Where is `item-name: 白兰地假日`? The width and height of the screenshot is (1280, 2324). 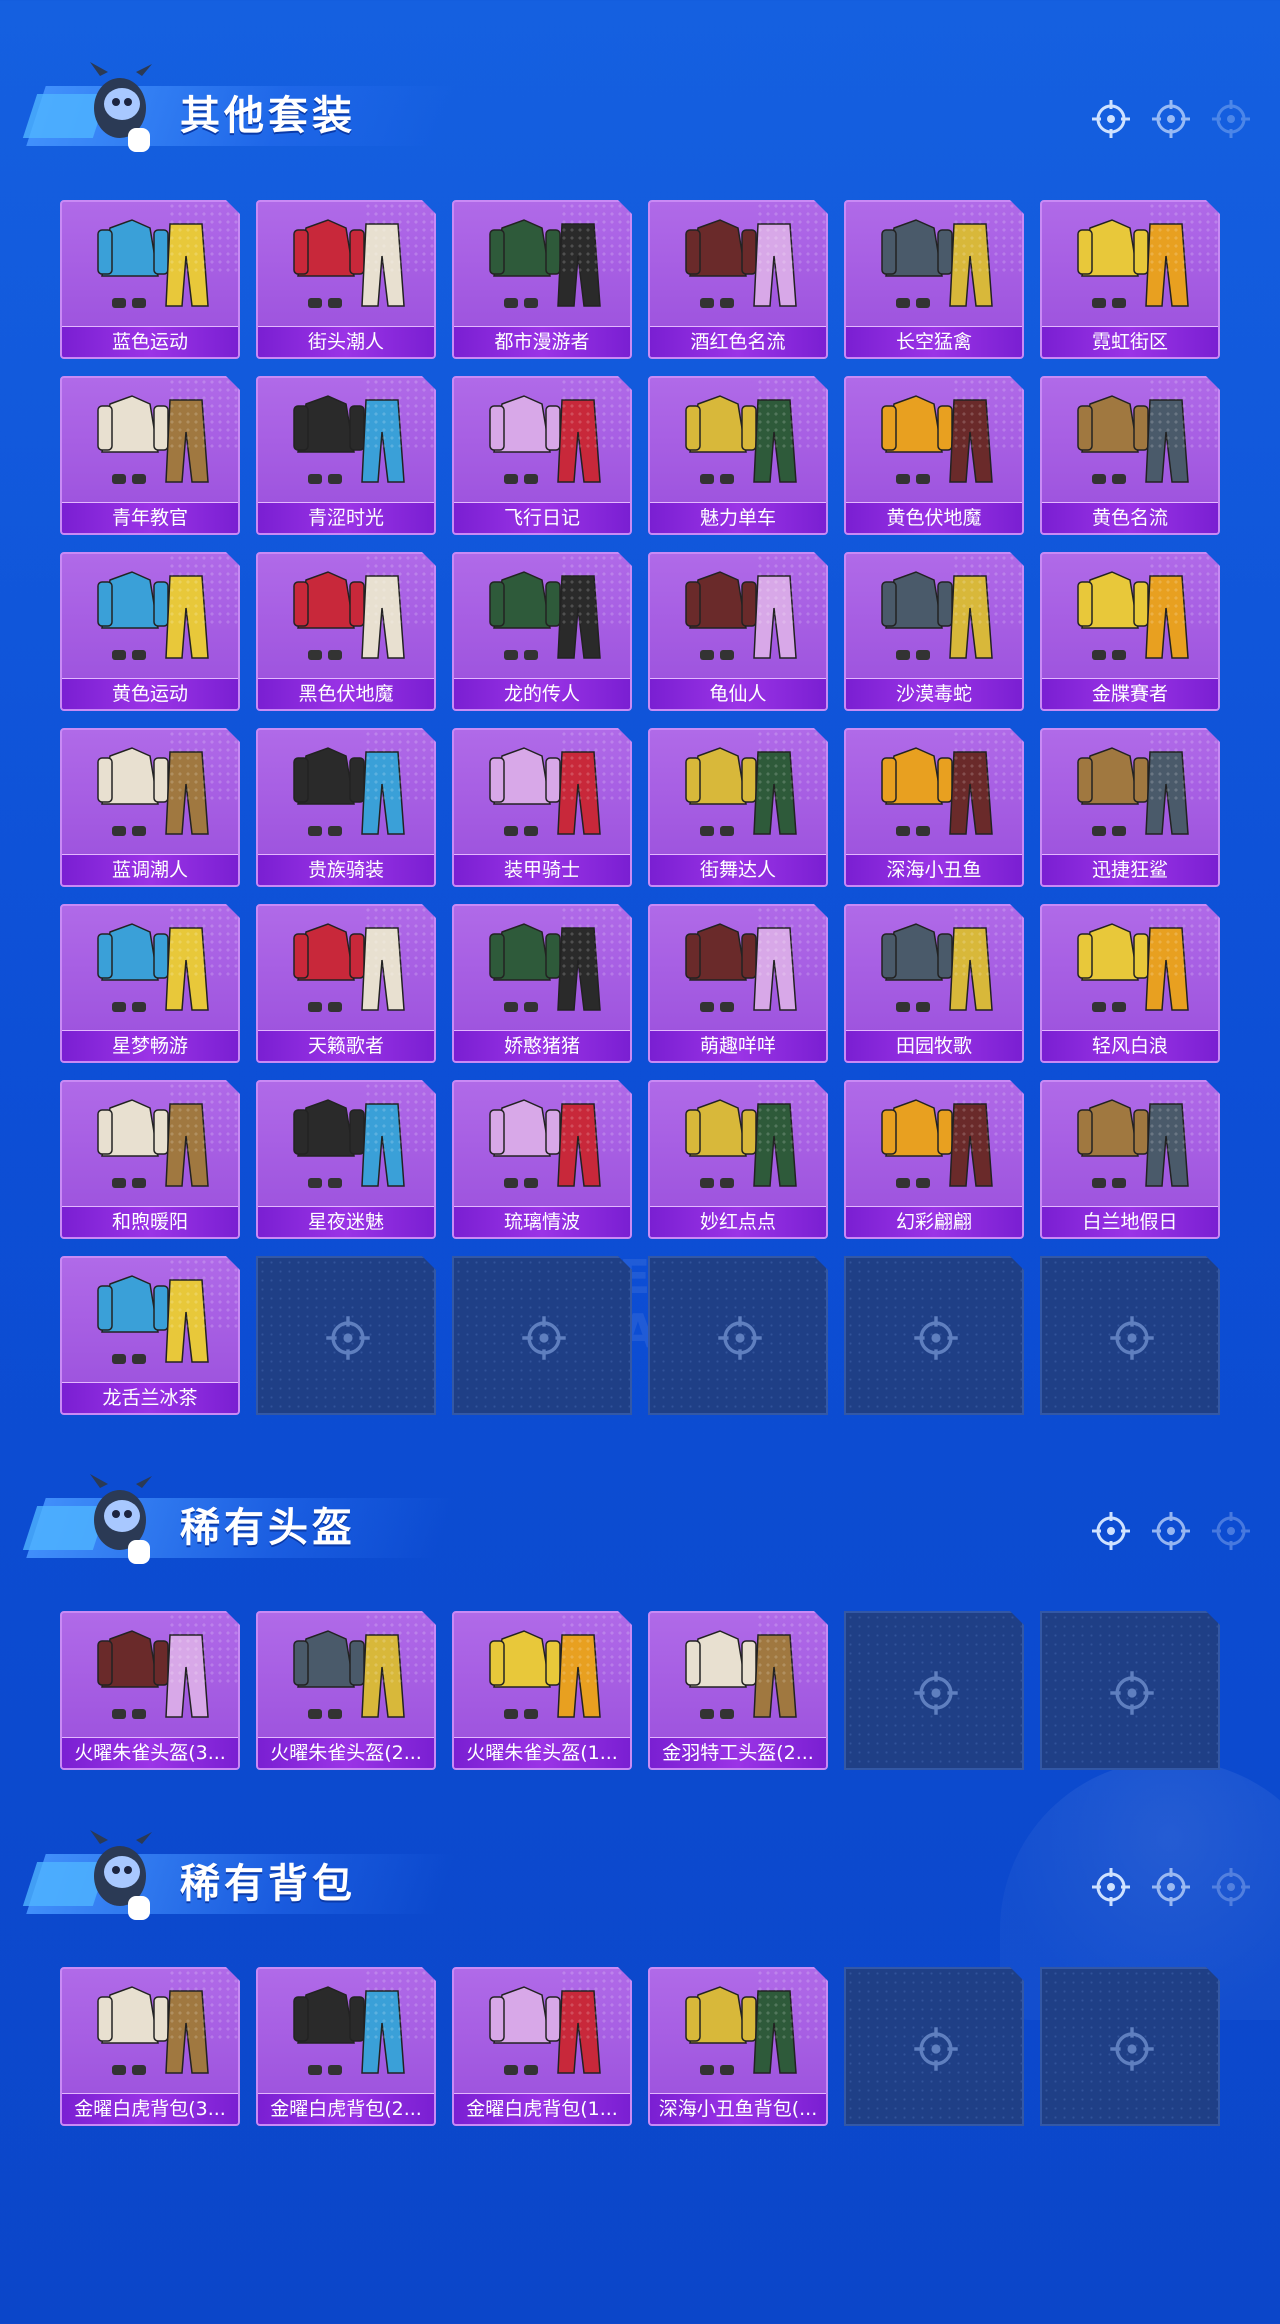 item-name: 白兰地假日 is located at coordinates (1130, 1221).